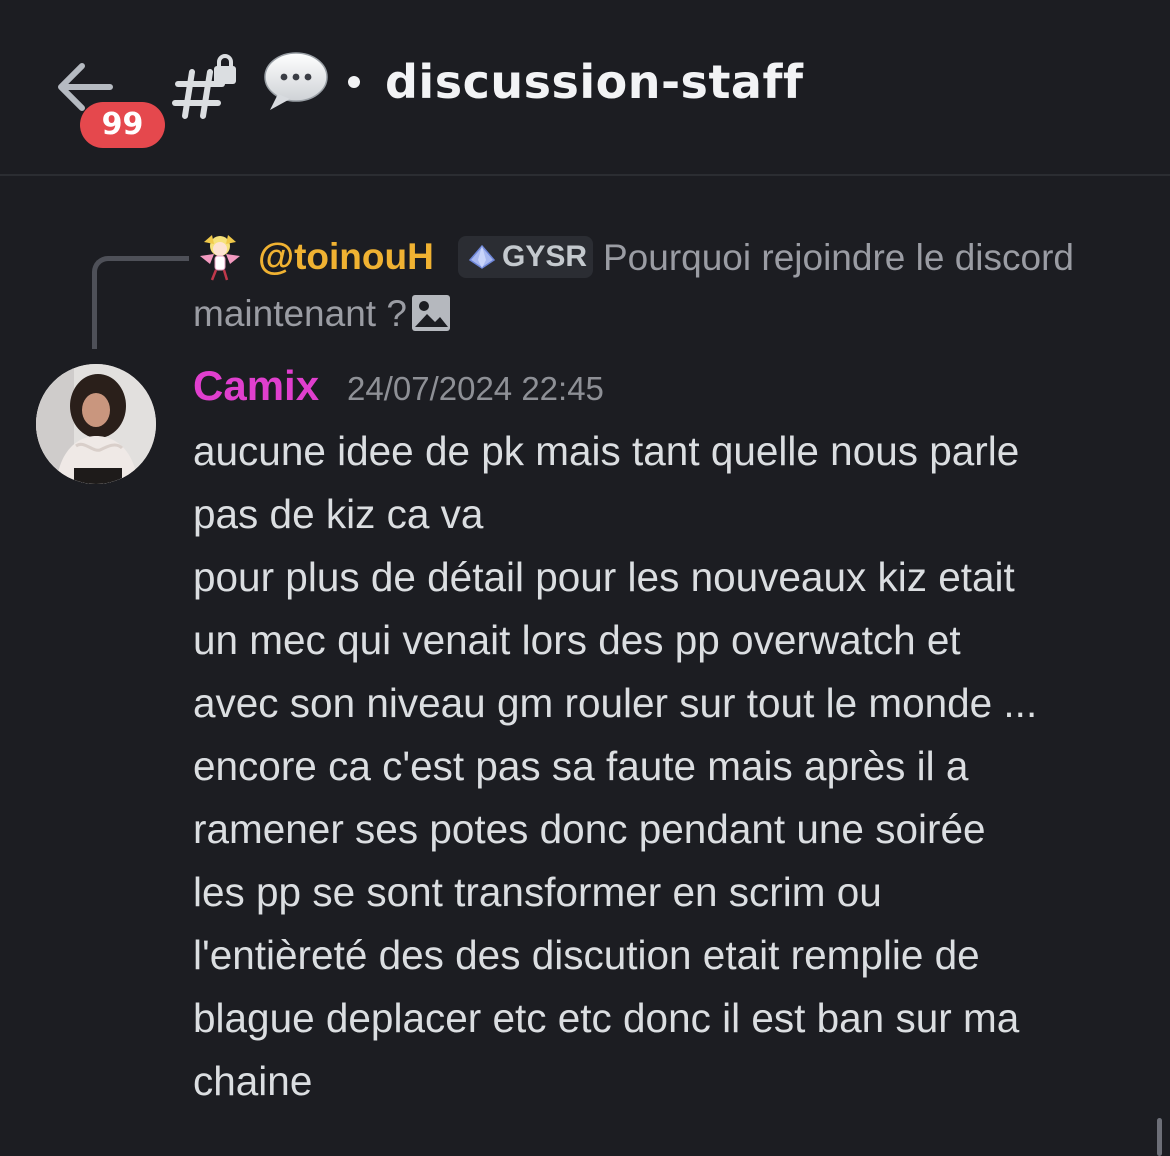 The width and height of the screenshot is (1170, 1156). I want to click on separator-dot, so click(354, 82).